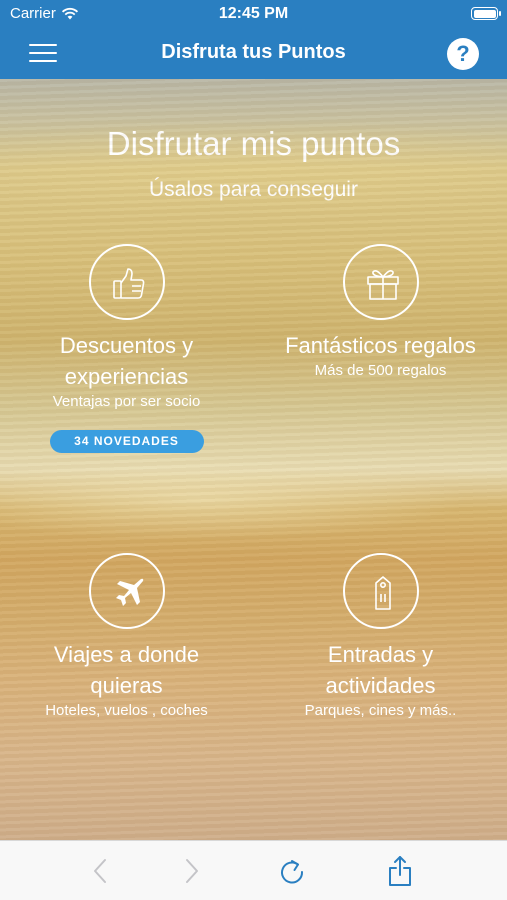 This screenshot has height=900, width=507. I want to click on thumbs-up-icon, so click(126, 282).